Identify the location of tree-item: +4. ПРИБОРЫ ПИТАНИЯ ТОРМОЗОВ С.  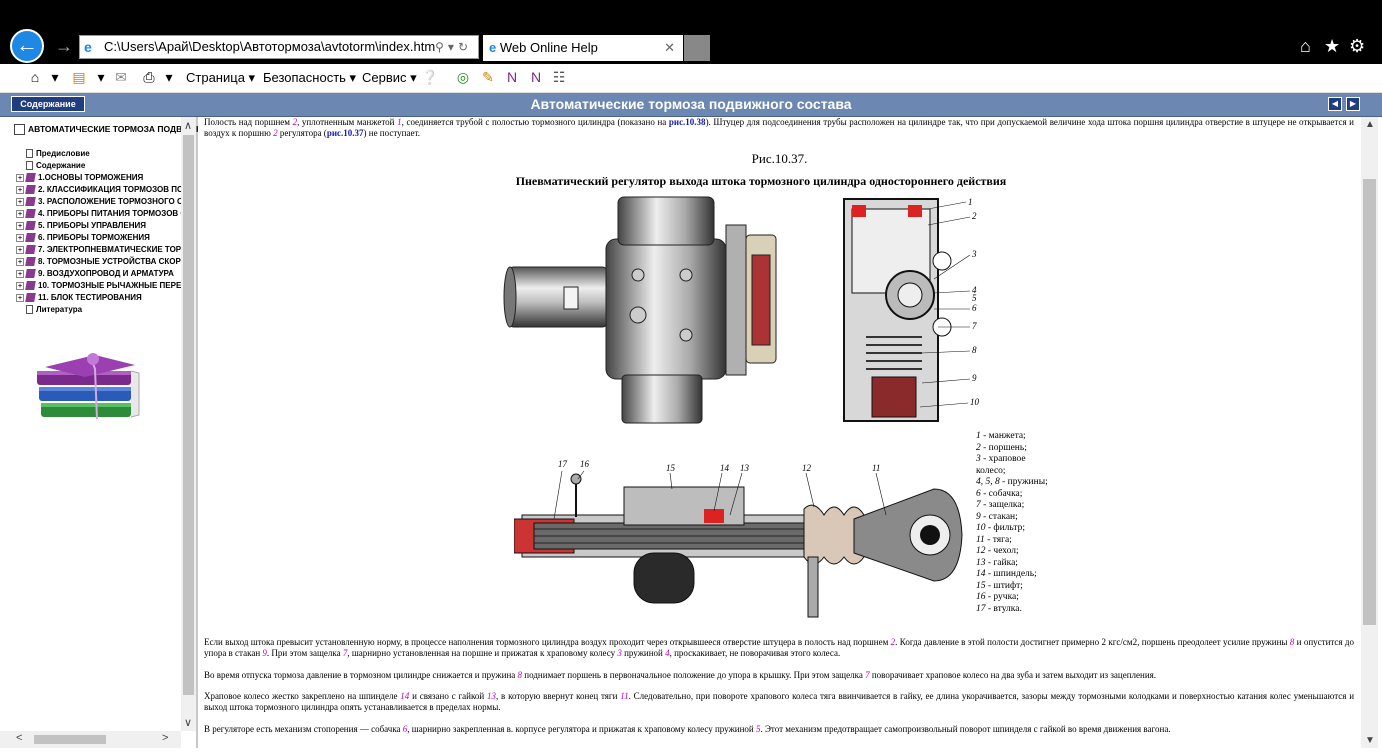
(101, 214).